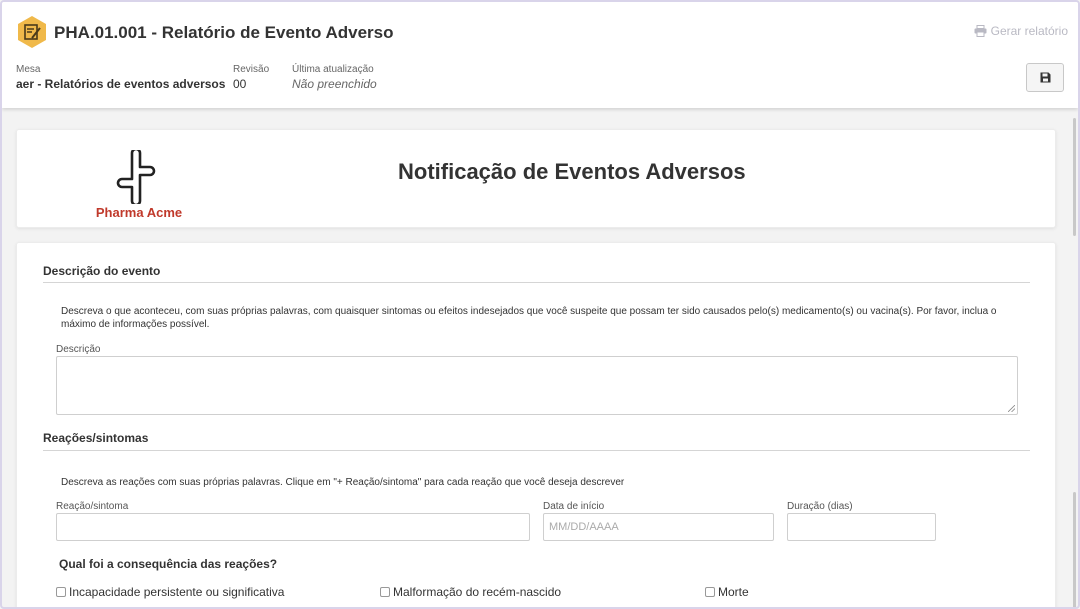 The width and height of the screenshot is (1080, 609). Describe the element at coordinates (477, 592) in the screenshot. I see `checkbox-label: Malformação do recém-nascido` at that location.